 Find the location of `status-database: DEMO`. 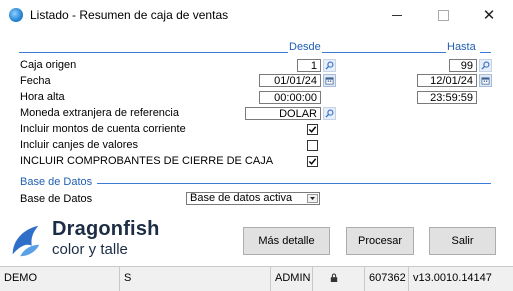

status-database: DEMO is located at coordinates (60, 279).